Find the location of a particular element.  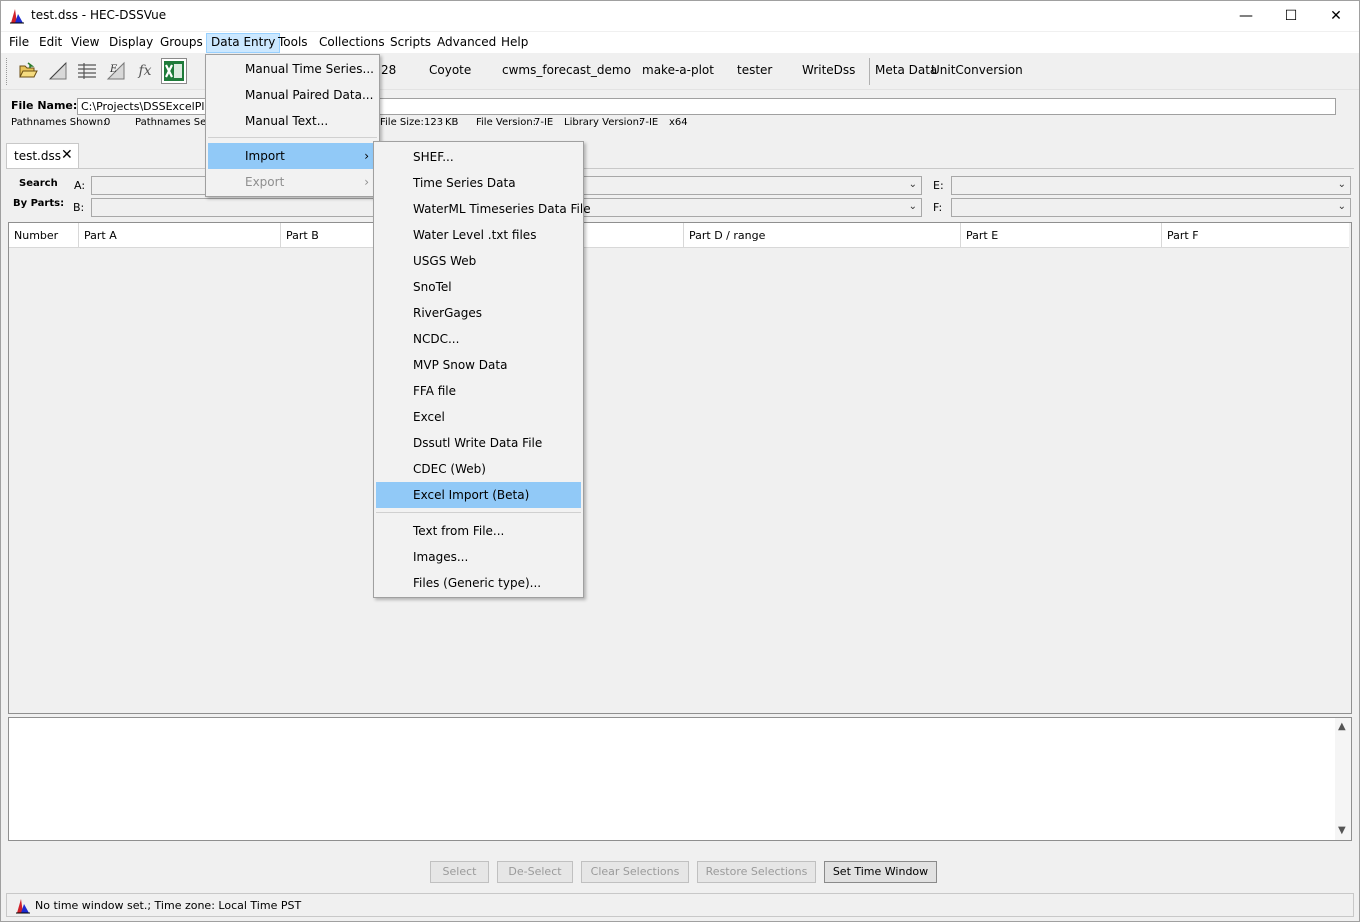

part-e-combo: ⌄ is located at coordinates (1151, 185).